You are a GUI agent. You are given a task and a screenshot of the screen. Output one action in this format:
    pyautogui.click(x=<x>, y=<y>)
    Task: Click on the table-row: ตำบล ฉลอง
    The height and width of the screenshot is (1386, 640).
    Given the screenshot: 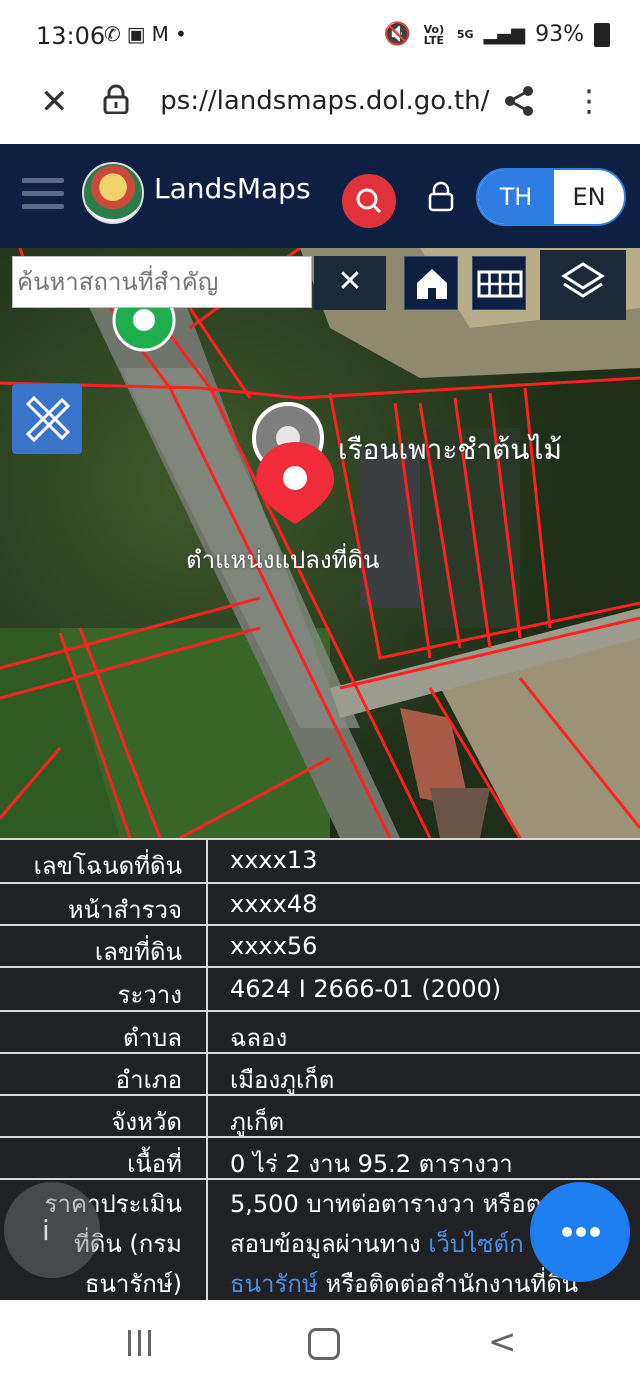 What is the action you would take?
    pyautogui.click(x=320, y=1031)
    